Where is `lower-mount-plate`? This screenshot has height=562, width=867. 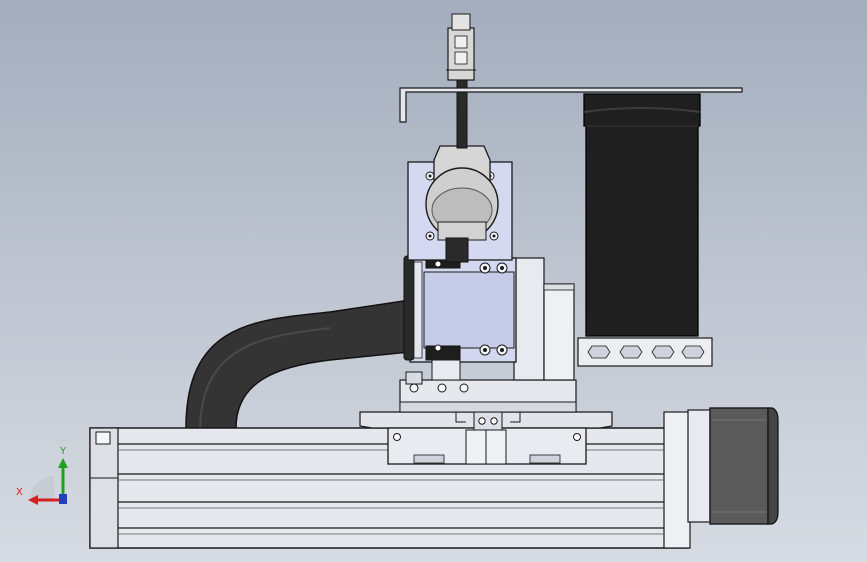 lower-mount-plate is located at coordinates (460, 317).